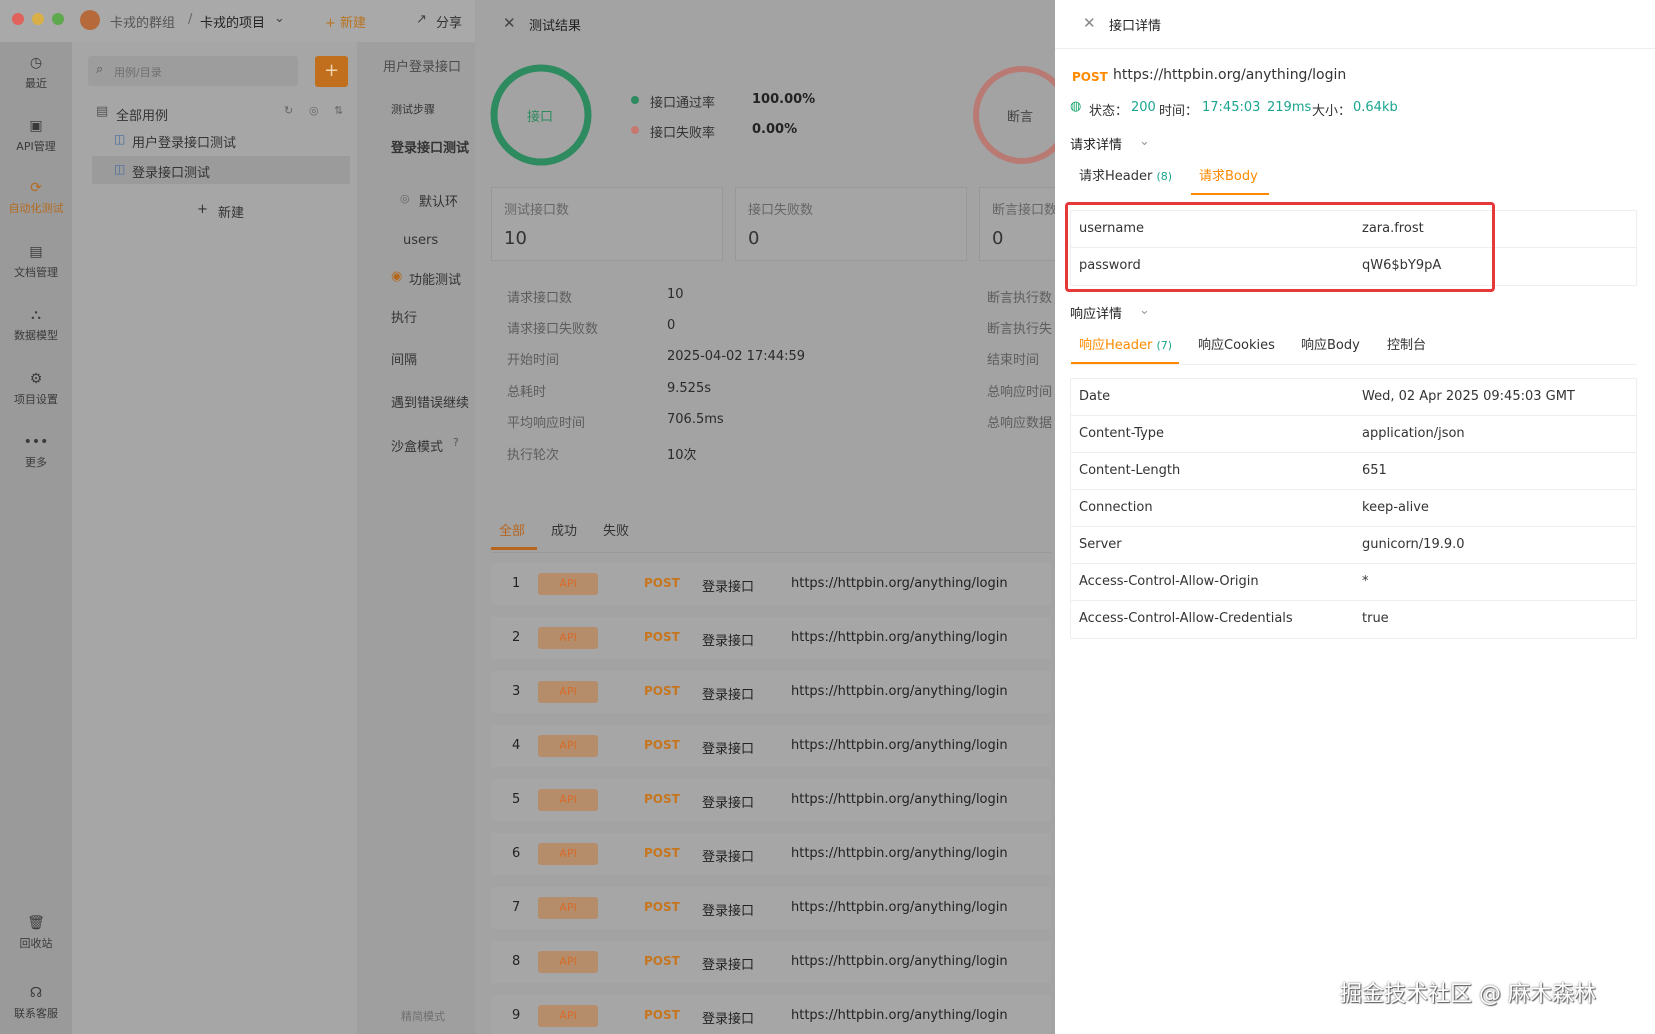 This screenshot has height=1034, width=1655. What do you see at coordinates (1179, 111) in the screenshot?
I see `time-label: 时间：` at bounding box center [1179, 111].